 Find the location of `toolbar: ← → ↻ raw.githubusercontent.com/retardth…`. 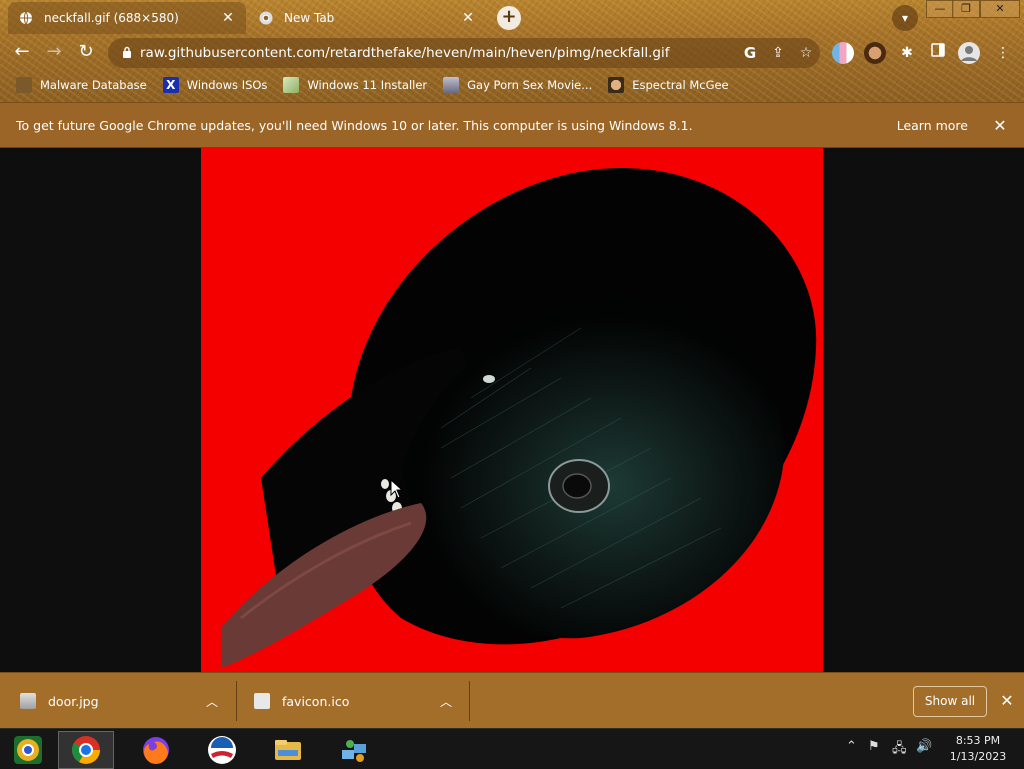

toolbar: ← → ↻ raw.githubusercontent.com/retardth… is located at coordinates (512, 52).